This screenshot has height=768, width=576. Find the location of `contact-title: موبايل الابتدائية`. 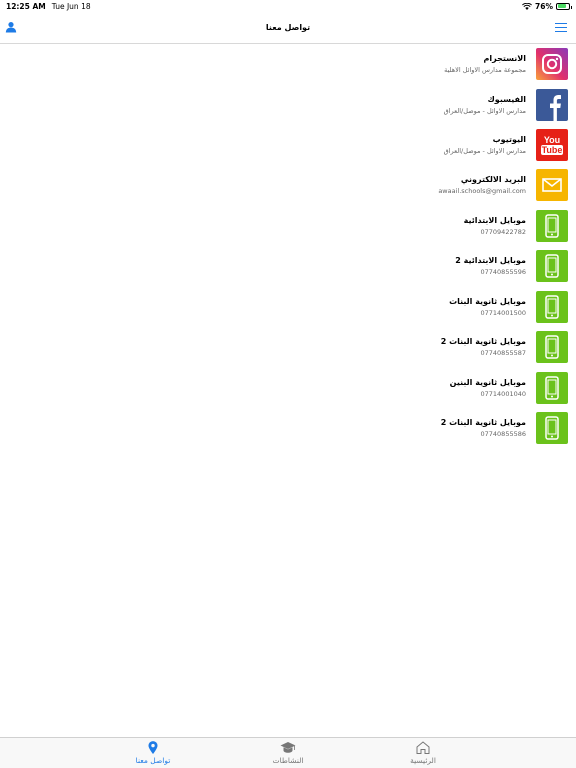

contact-title: موبايل الابتدائية is located at coordinates (494, 220).